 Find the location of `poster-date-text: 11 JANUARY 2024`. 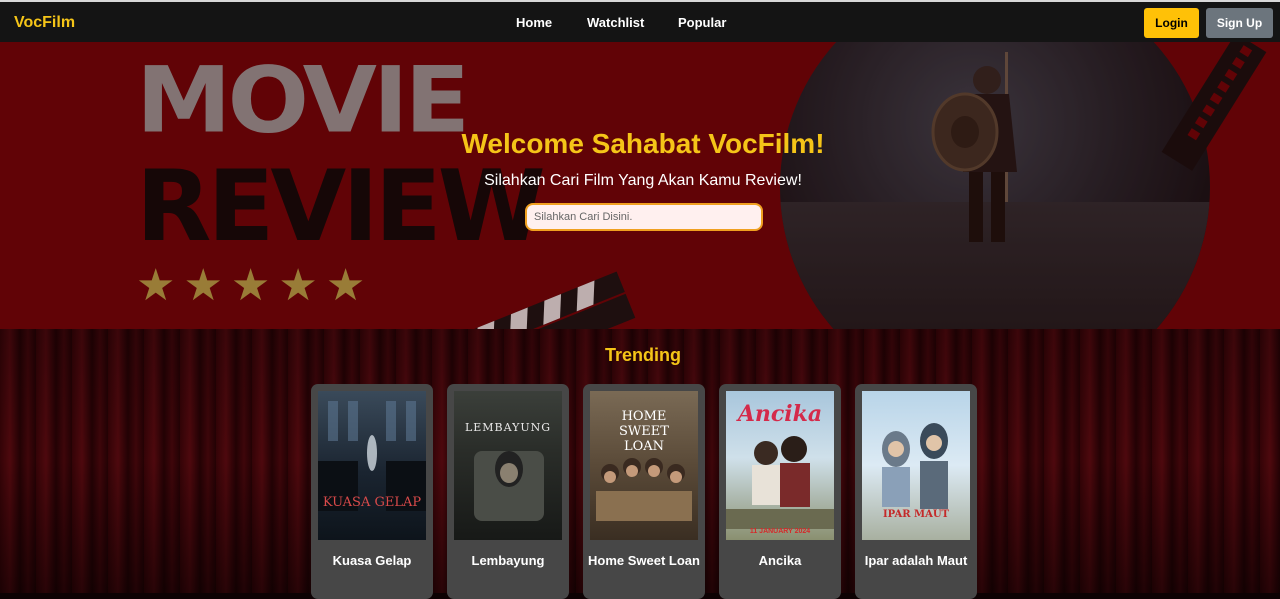

poster-date-text: 11 JANUARY 2024 is located at coordinates (780, 531).